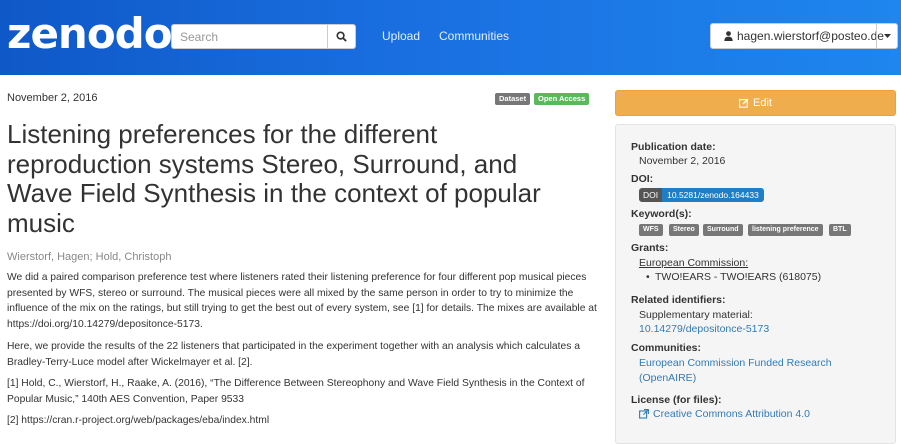  Describe the element at coordinates (682, 161) in the screenshot. I see `publication-date-value: November 2, 2016` at that location.